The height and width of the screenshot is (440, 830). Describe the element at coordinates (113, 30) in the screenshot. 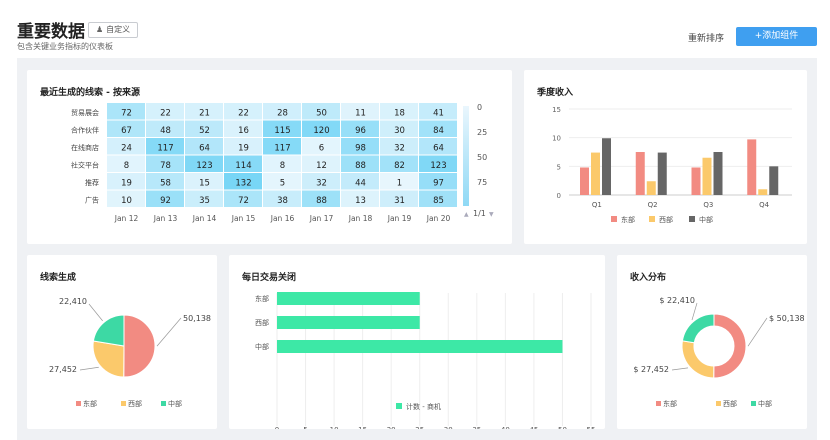

I see `customize-button: ♟ 自定义` at that location.